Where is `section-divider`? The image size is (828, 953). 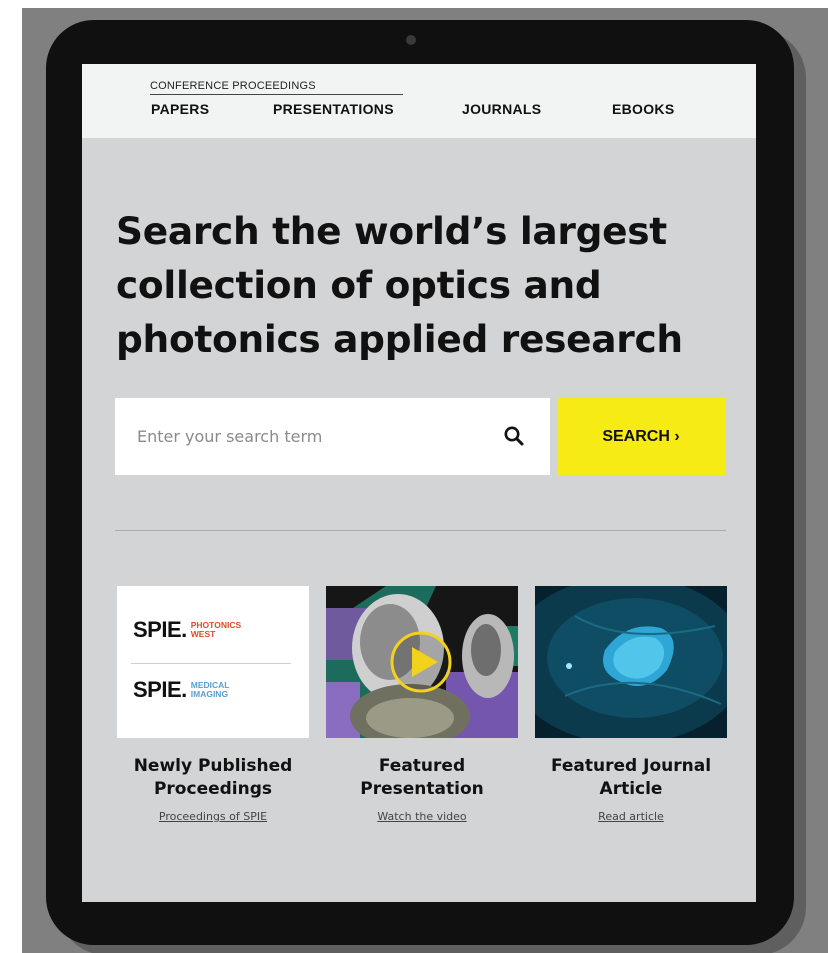
section-divider is located at coordinates (420, 530).